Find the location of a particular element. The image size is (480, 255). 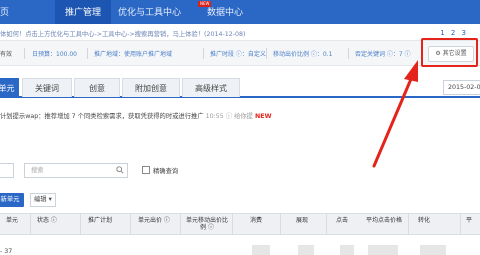

tab-keywords: 关键词 is located at coordinates (47, 87).